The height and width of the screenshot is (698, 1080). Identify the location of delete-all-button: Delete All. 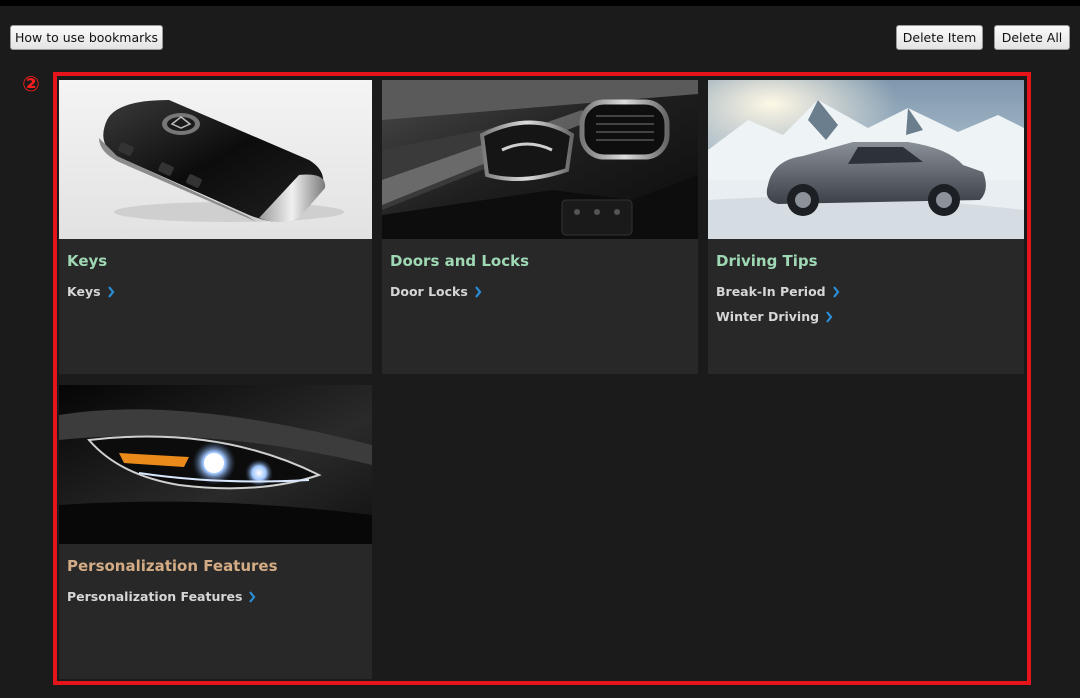
(1032, 37).